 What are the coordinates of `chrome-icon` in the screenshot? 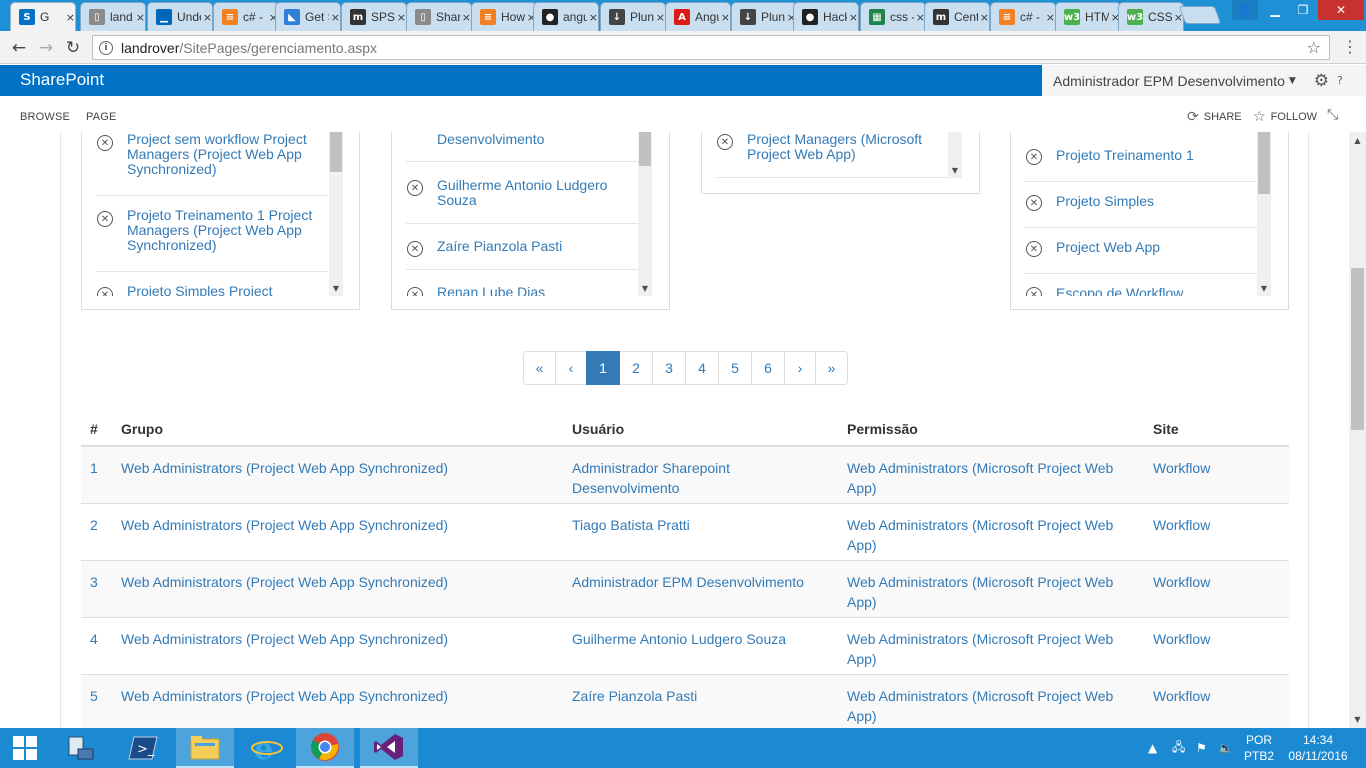 It's located at (325, 748).